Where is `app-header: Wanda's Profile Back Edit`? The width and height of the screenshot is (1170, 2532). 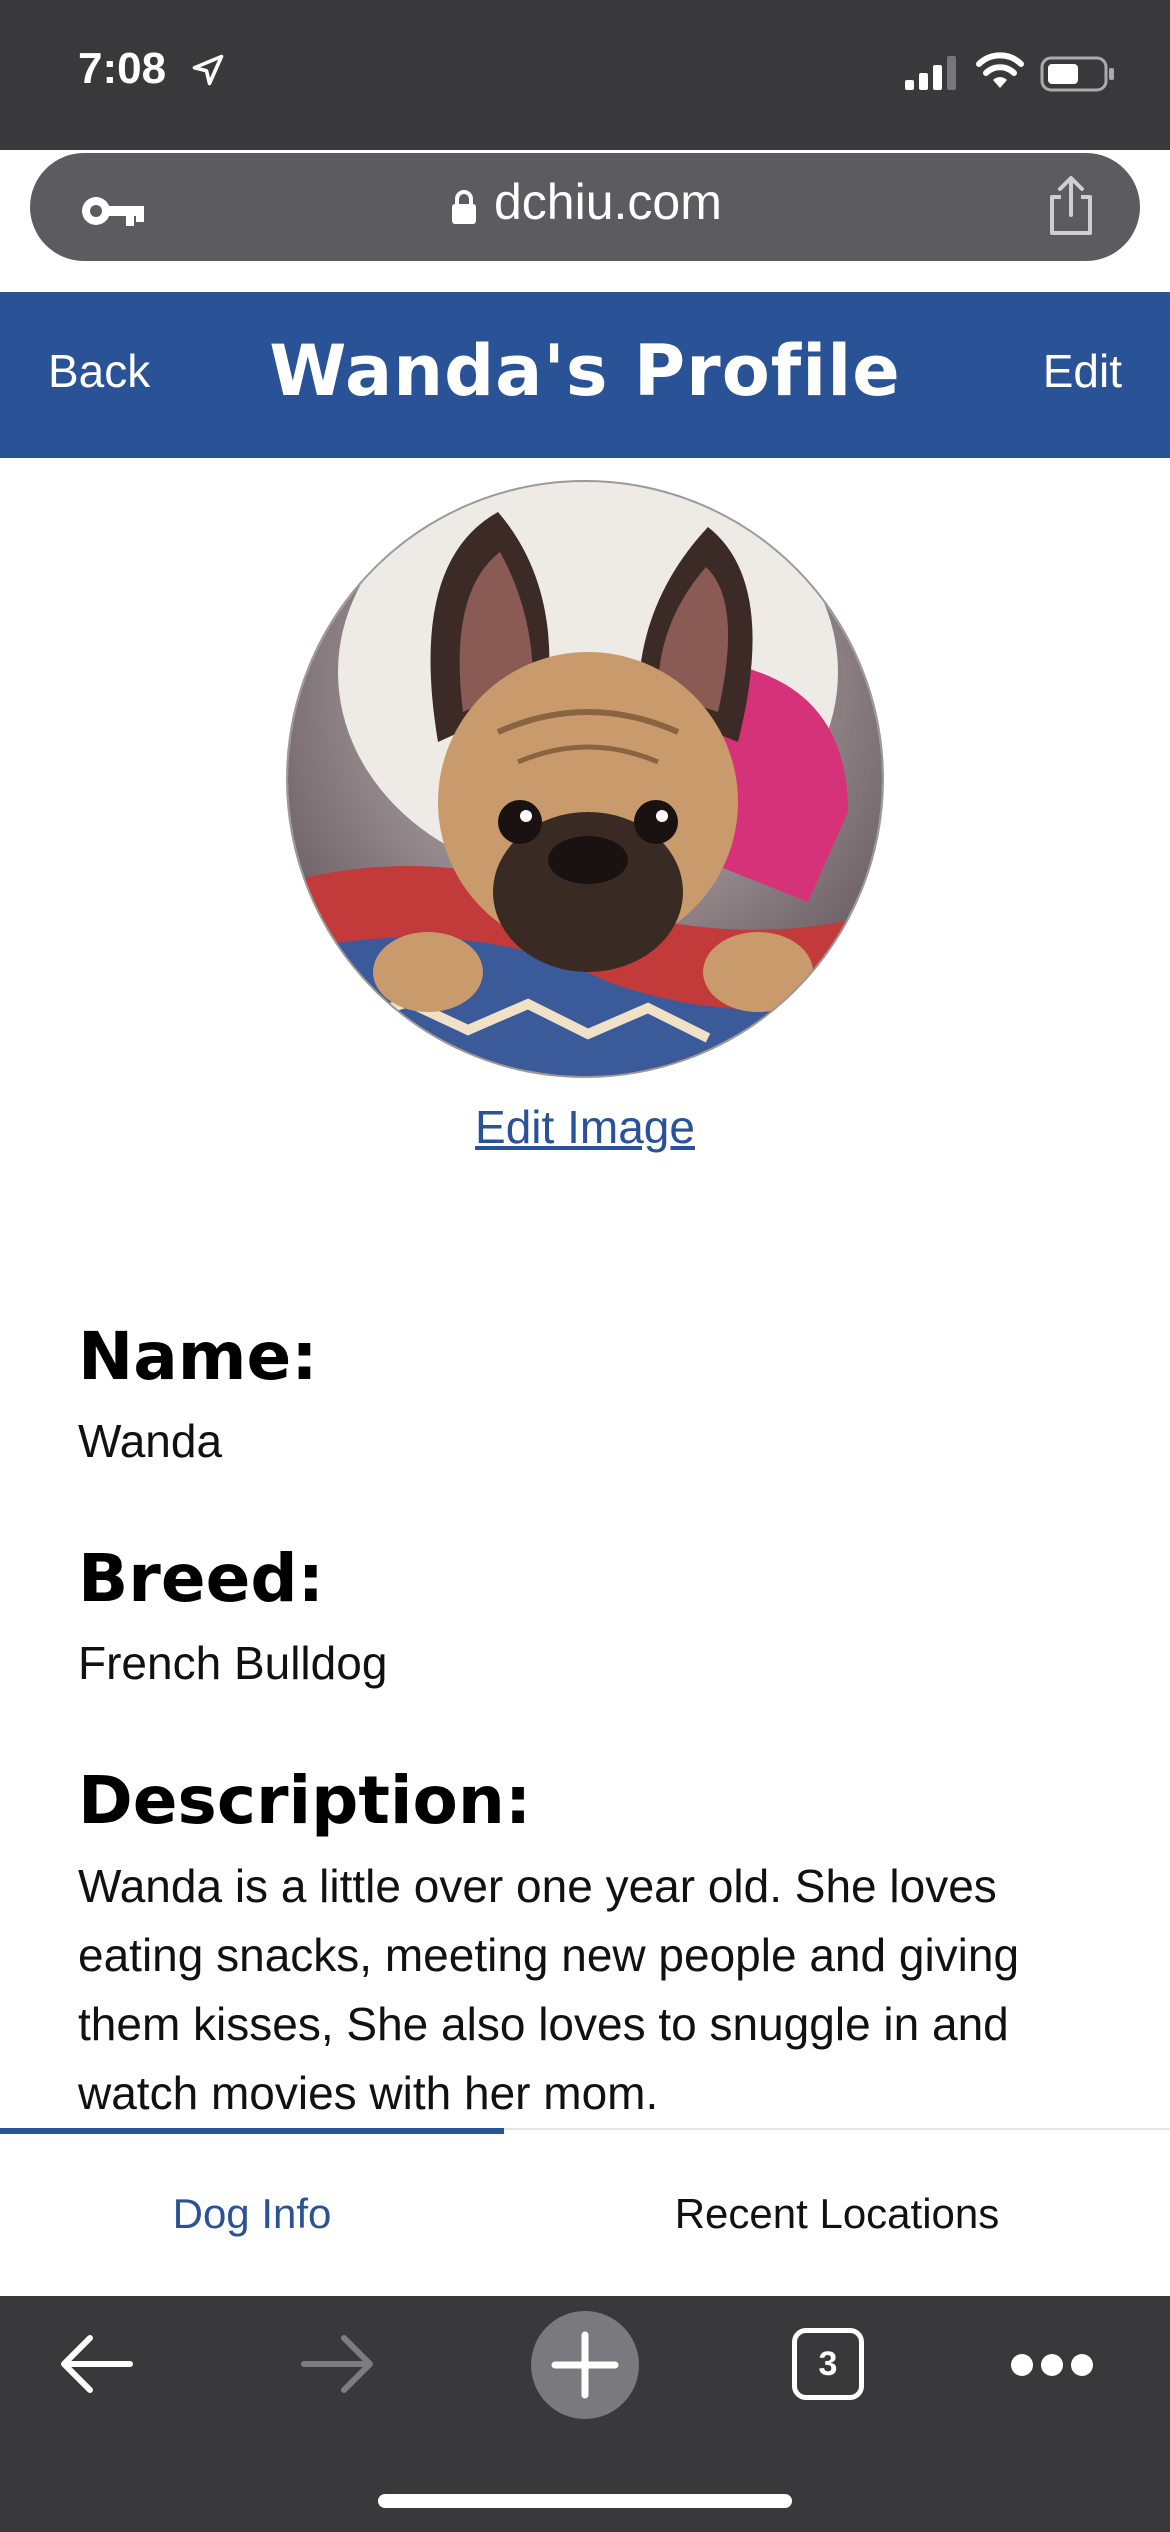
app-header: Wanda's Profile Back Edit is located at coordinates (585, 375).